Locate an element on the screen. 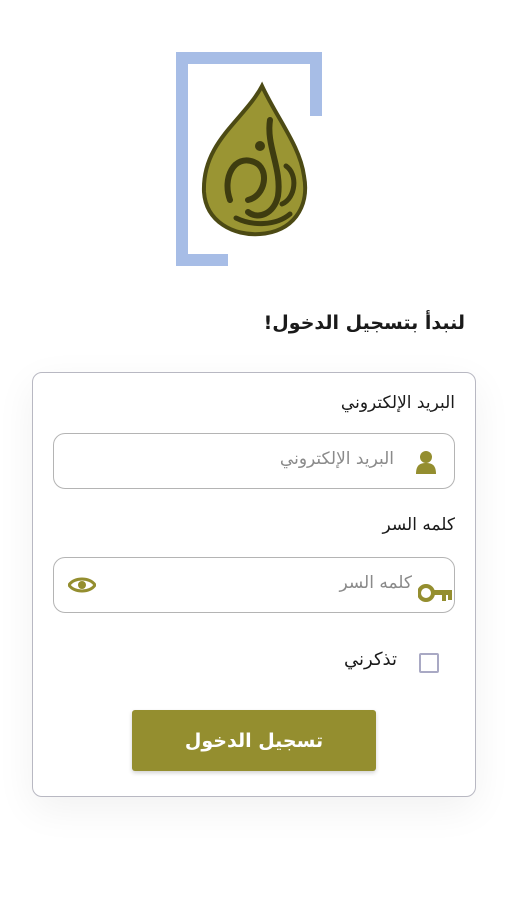  user-icon is located at coordinates (426, 464).